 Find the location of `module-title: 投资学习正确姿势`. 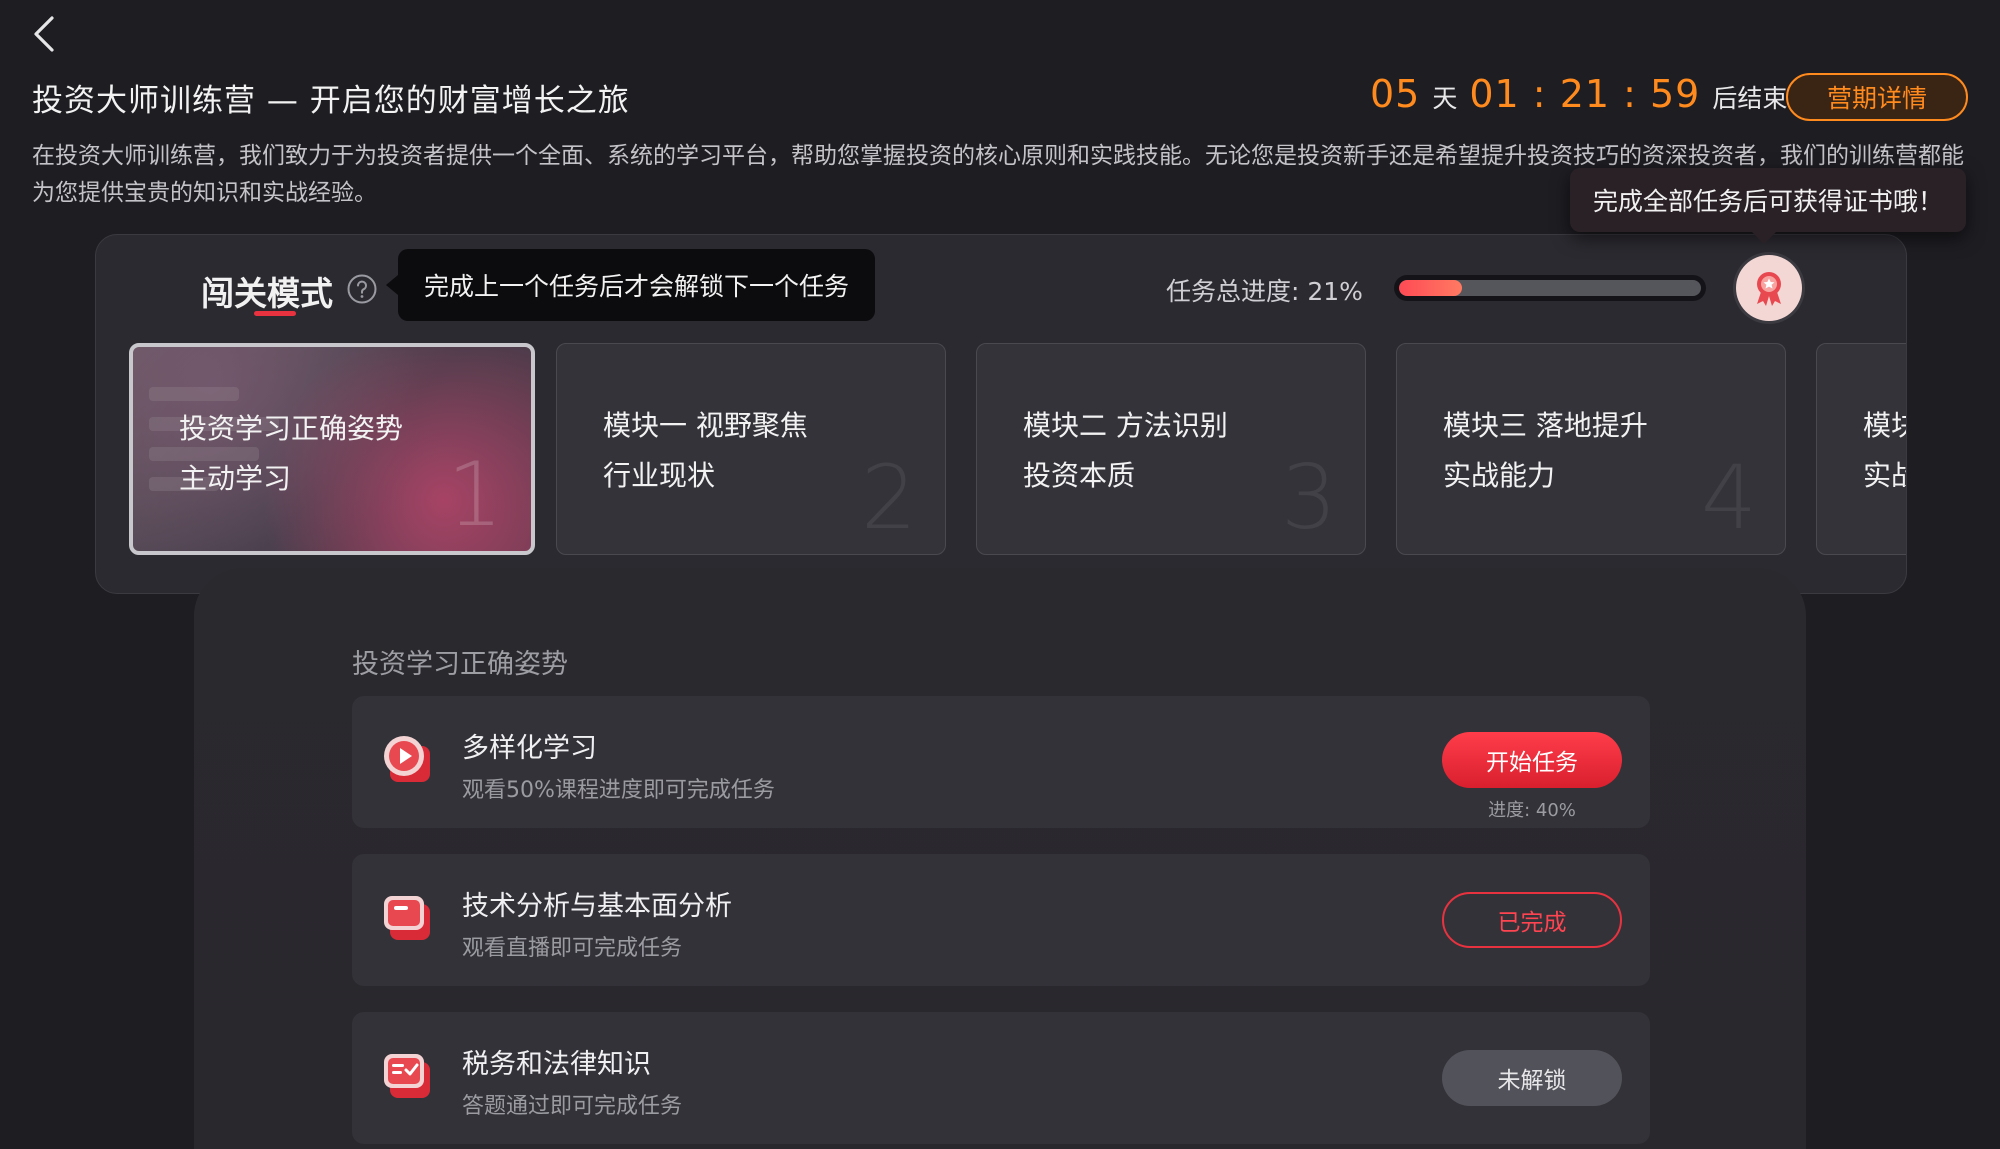

module-title: 投资学习正确姿势 is located at coordinates (291, 428).